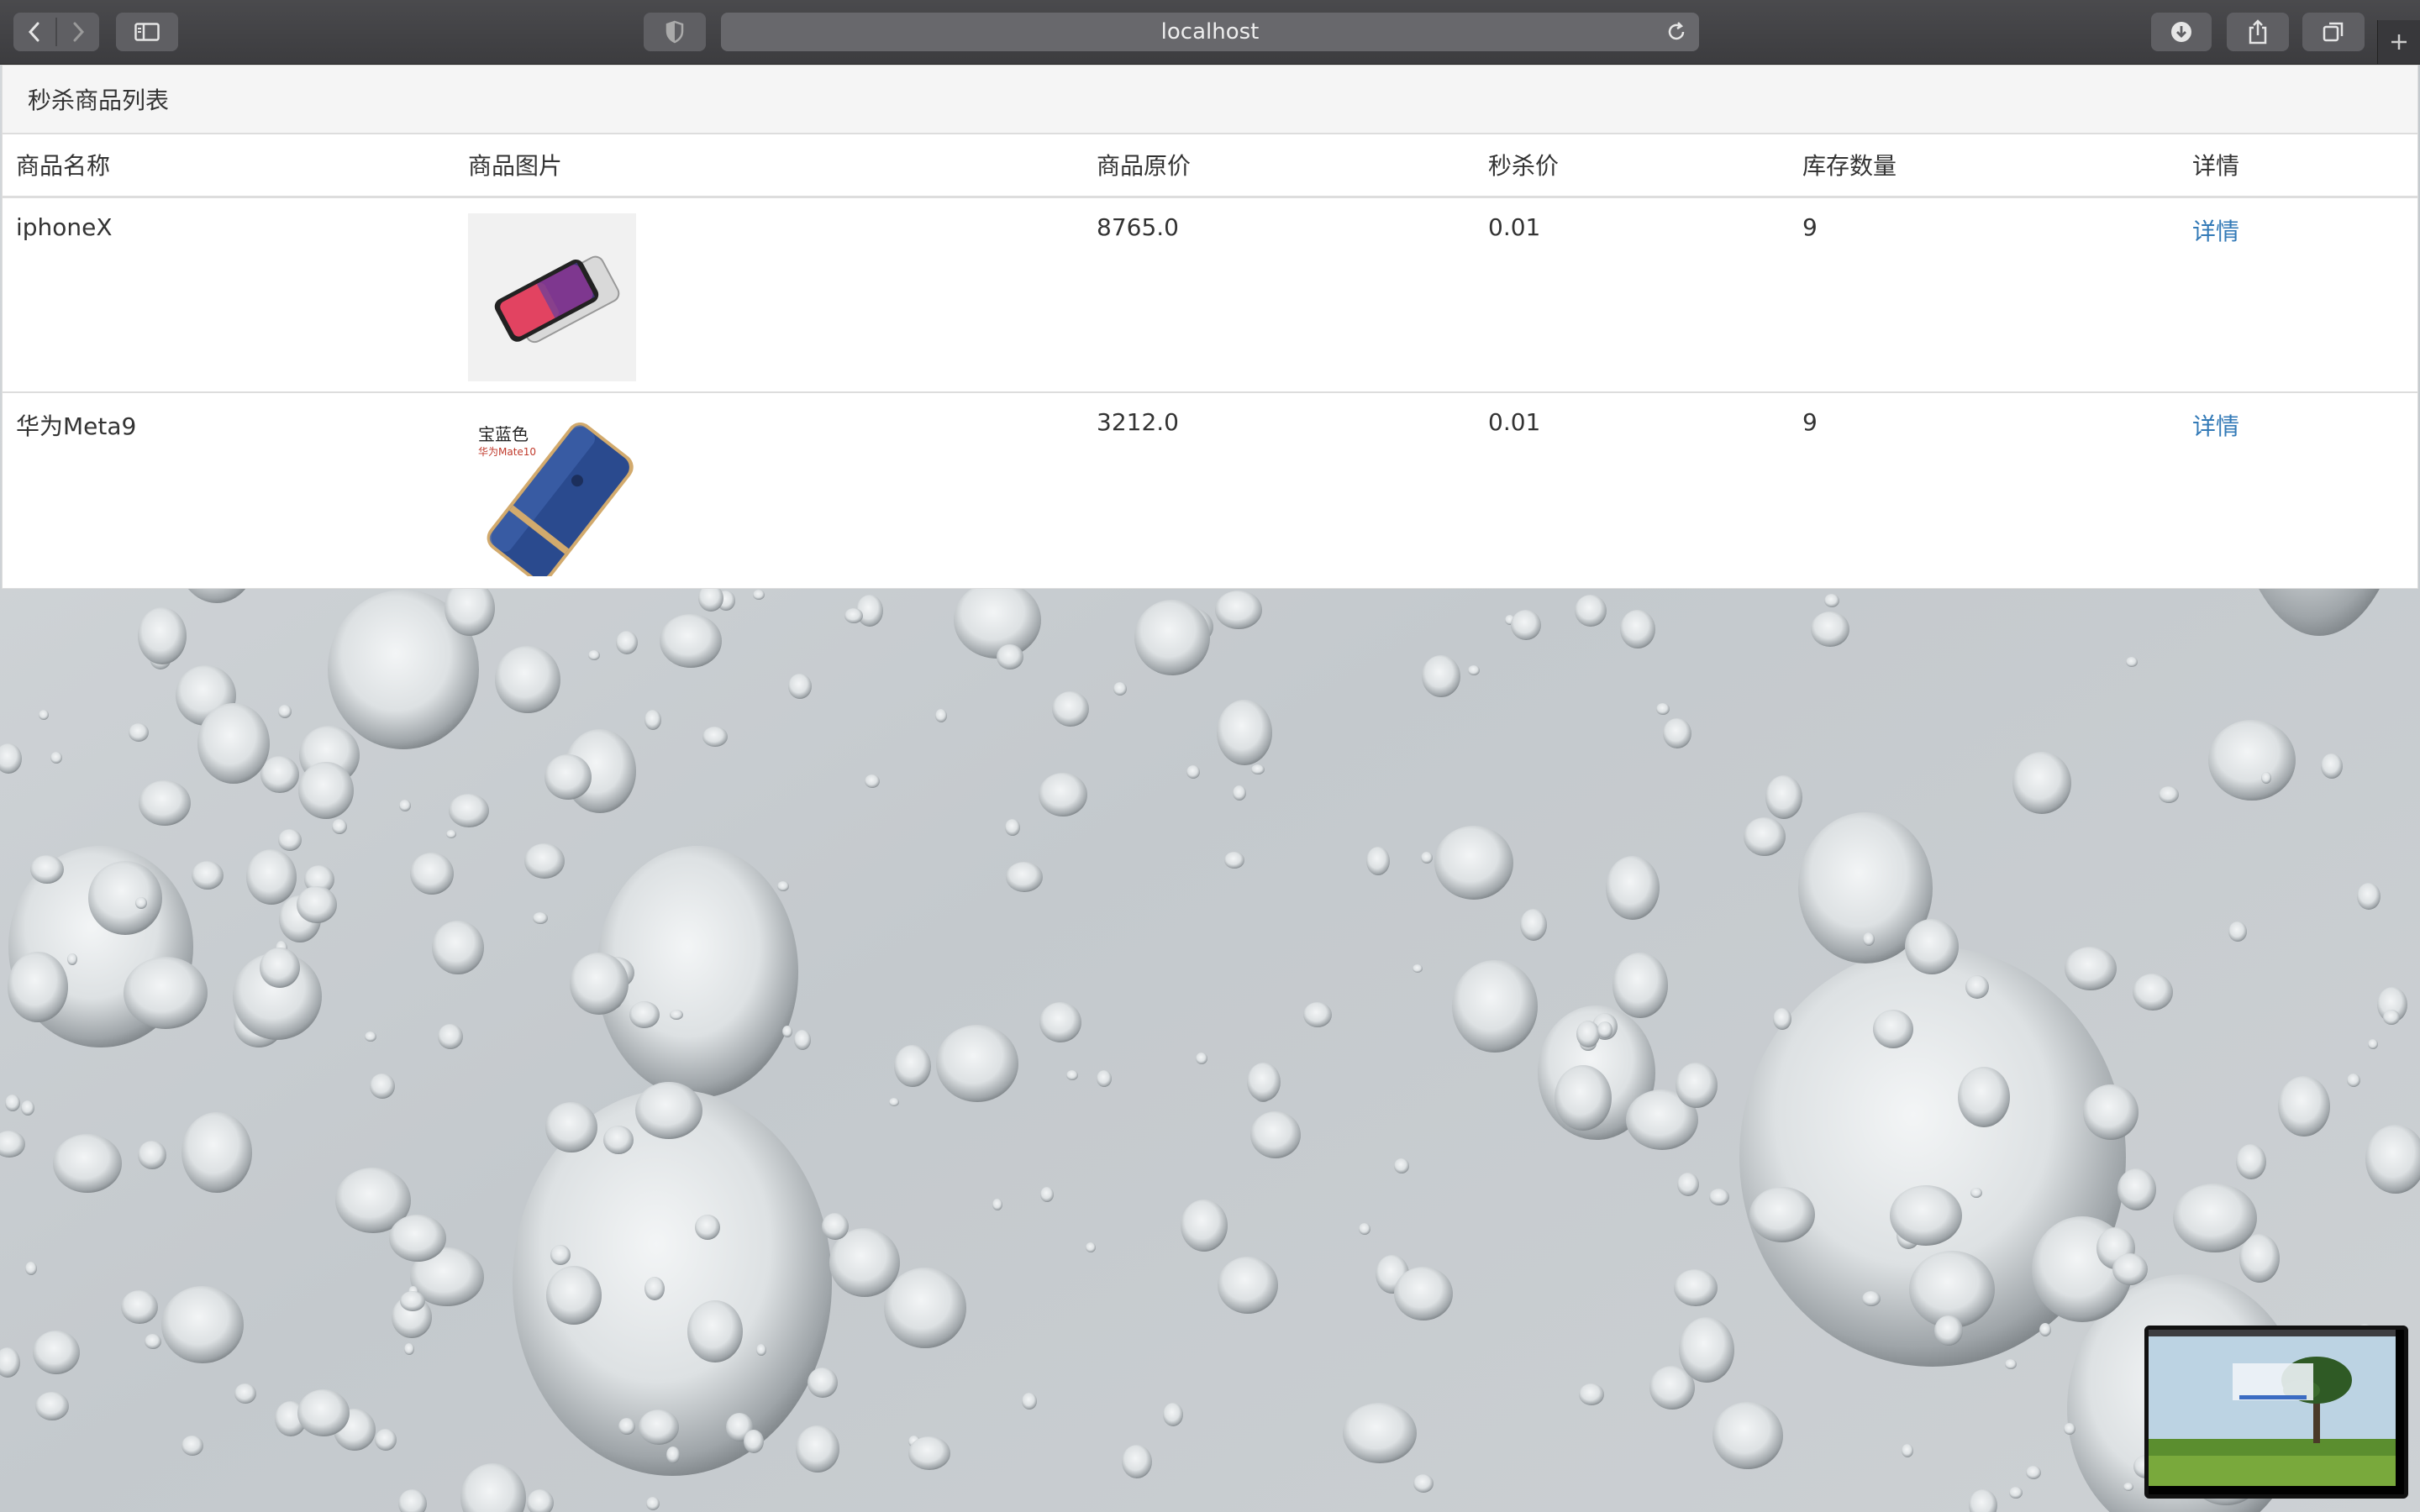 The height and width of the screenshot is (1512, 2420). What do you see at coordinates (1677, 32) in the screenshot?
I see `reload-icon` at bounding box center [1677, 32].